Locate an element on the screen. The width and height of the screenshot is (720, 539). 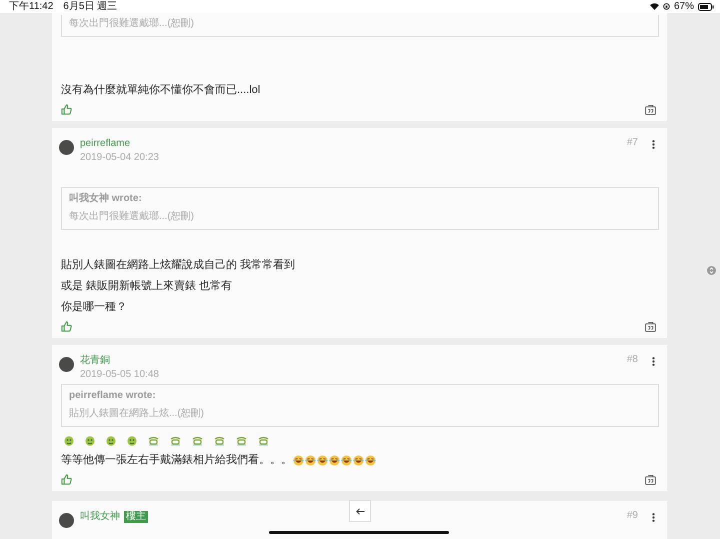
post-text: 沒有為什麼就單純你不懂你不會而已....lol is located at coordinates (160, 90).